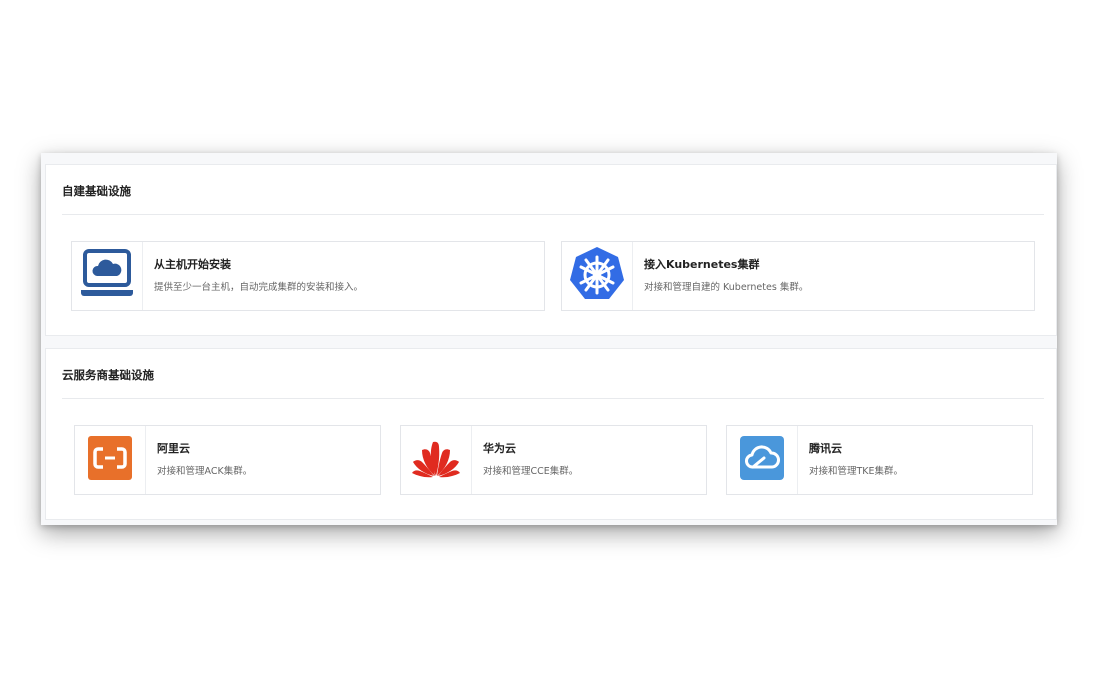  I want to click on card-title: 阿里云, so click(173, 448).